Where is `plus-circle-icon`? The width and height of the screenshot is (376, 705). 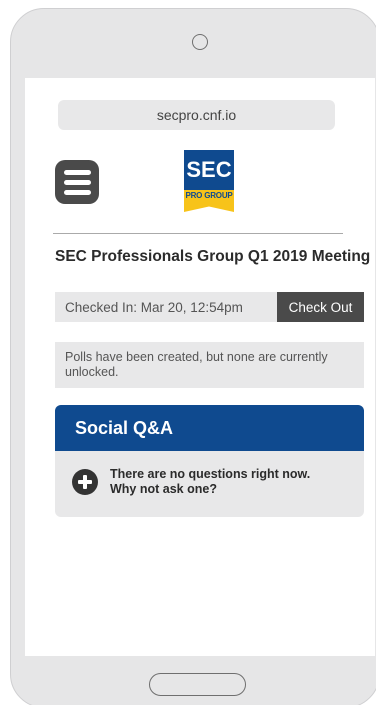
plus-circle-icon is located at coordinates (85, 482).